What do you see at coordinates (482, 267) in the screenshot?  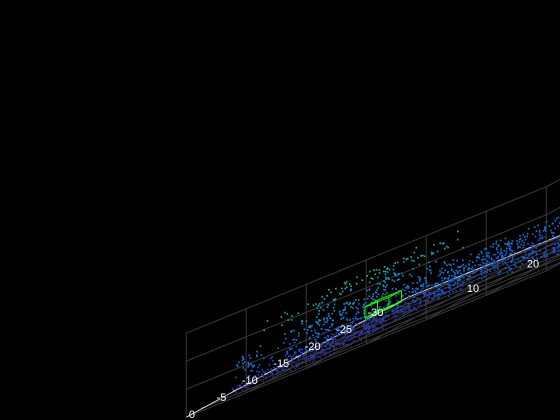 I see `x-axis-line` at bounding box center [482, 267].